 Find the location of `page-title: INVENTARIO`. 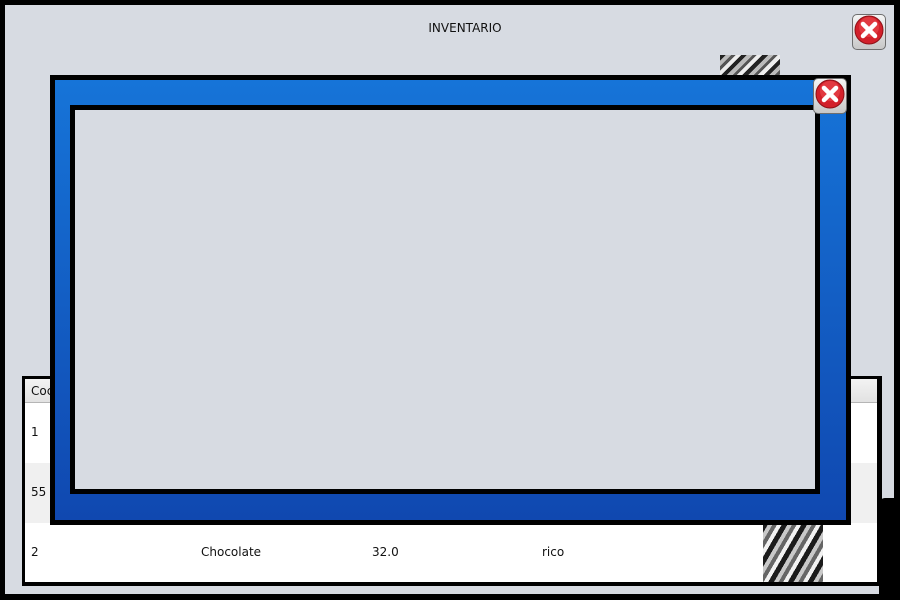

page-title: INVENTARIO is located at coordinates (465, 28).